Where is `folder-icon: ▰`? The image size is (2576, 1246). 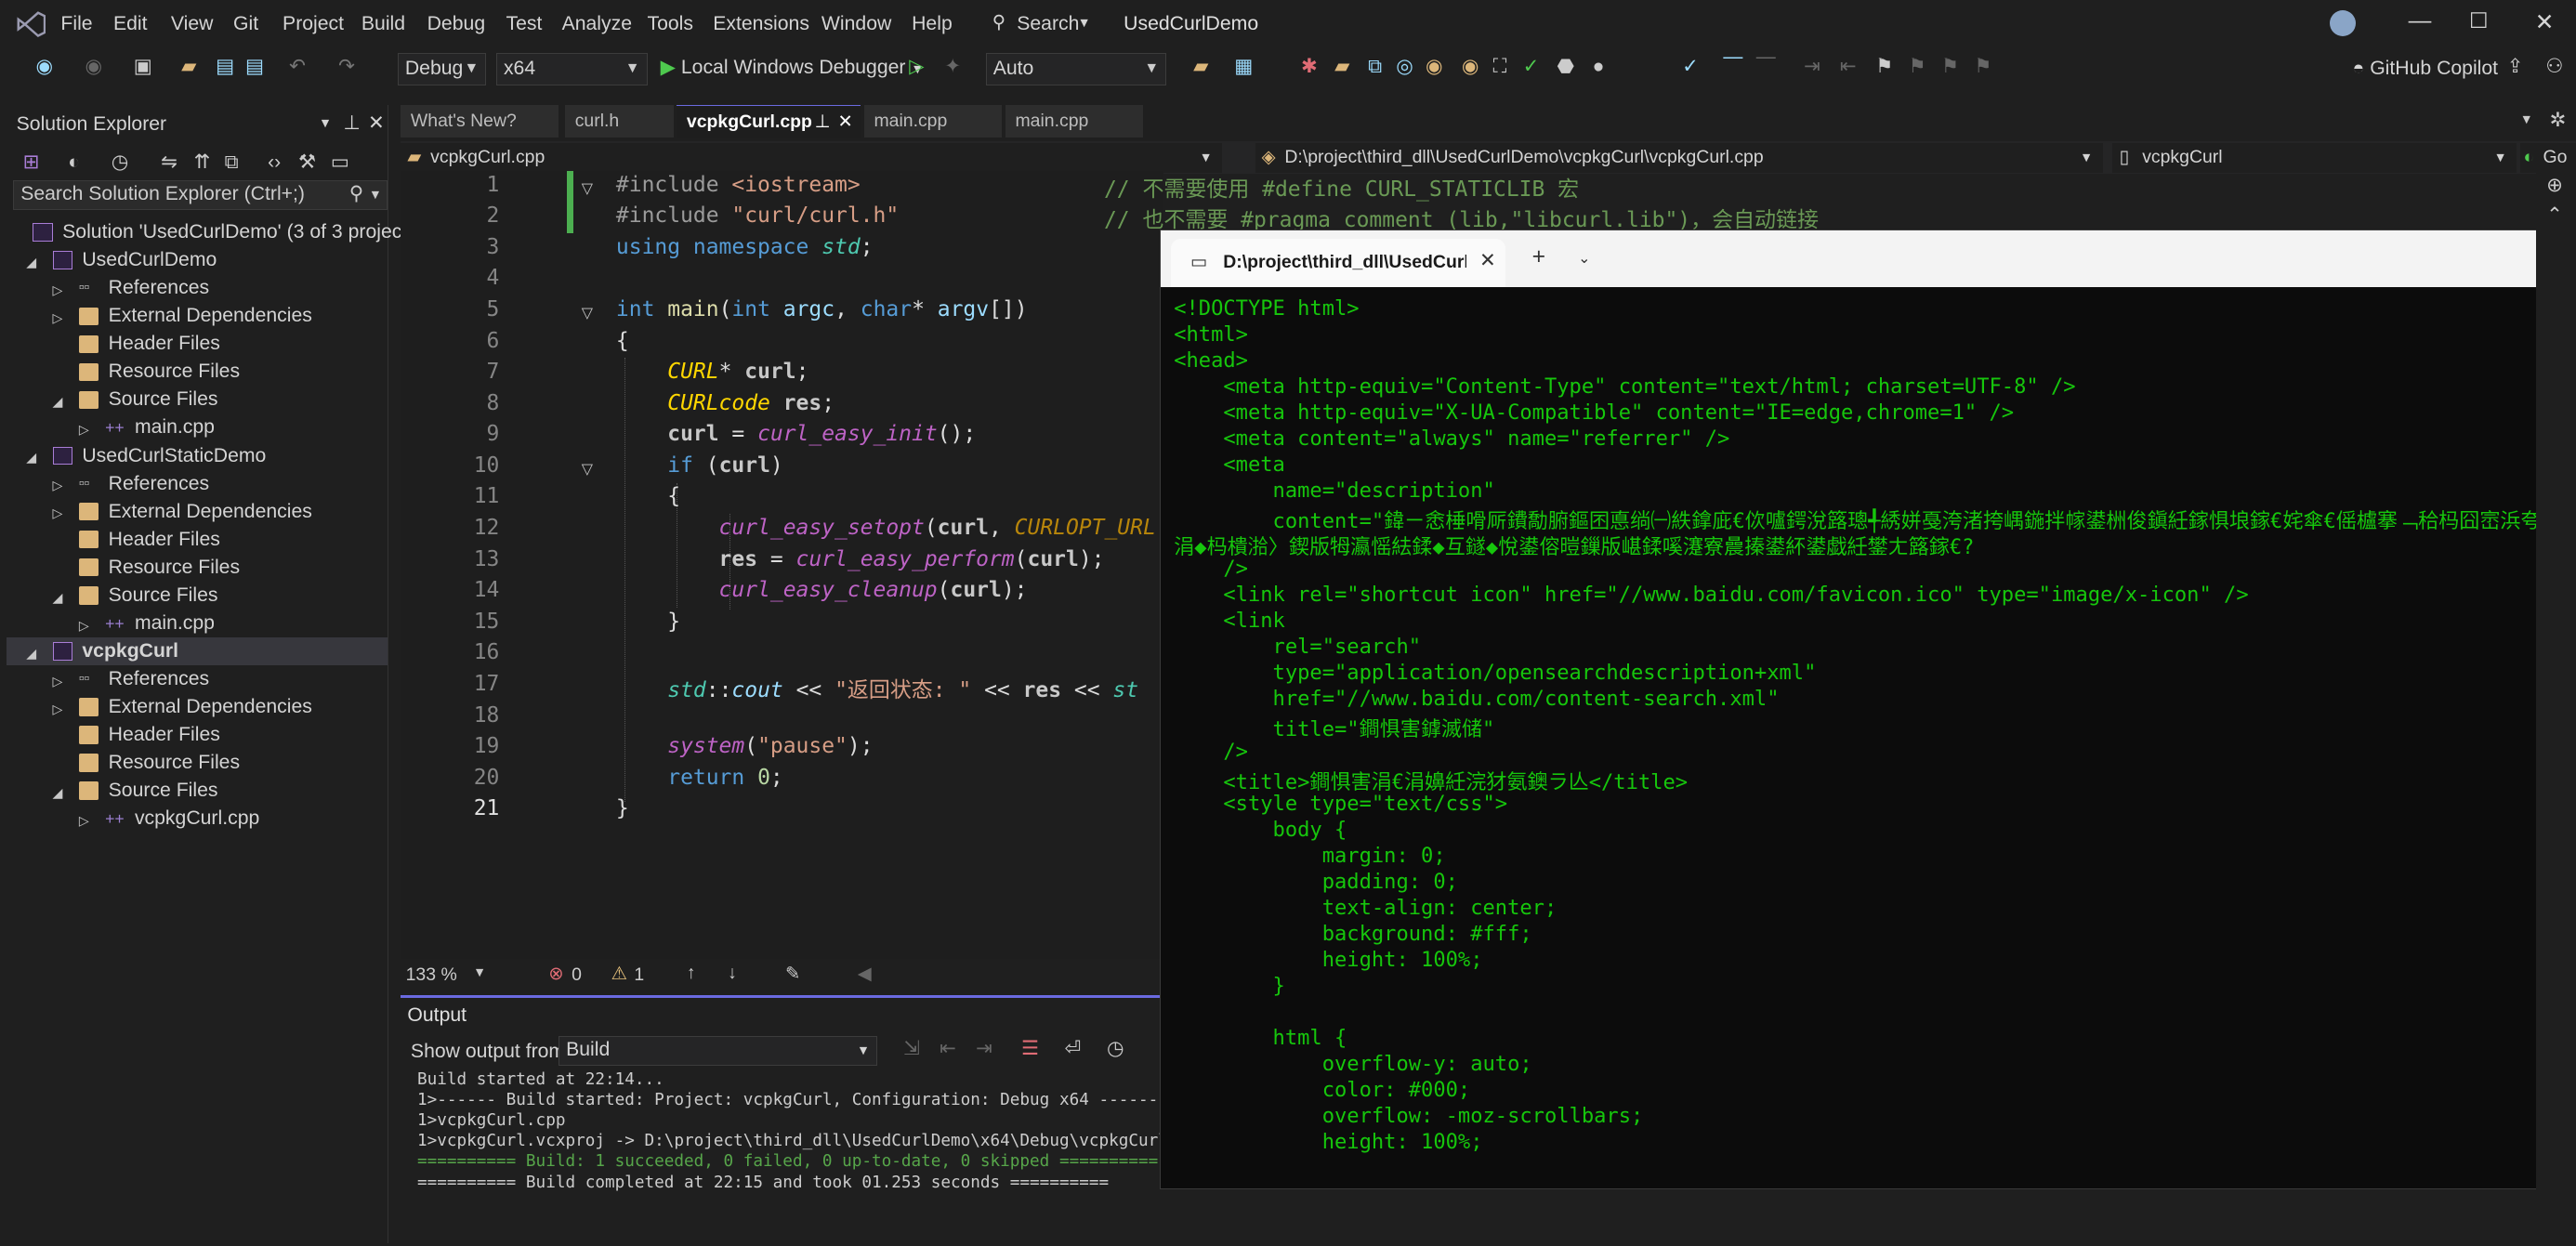 folder-icon: ▰ is located at coordinates (1342, 67).